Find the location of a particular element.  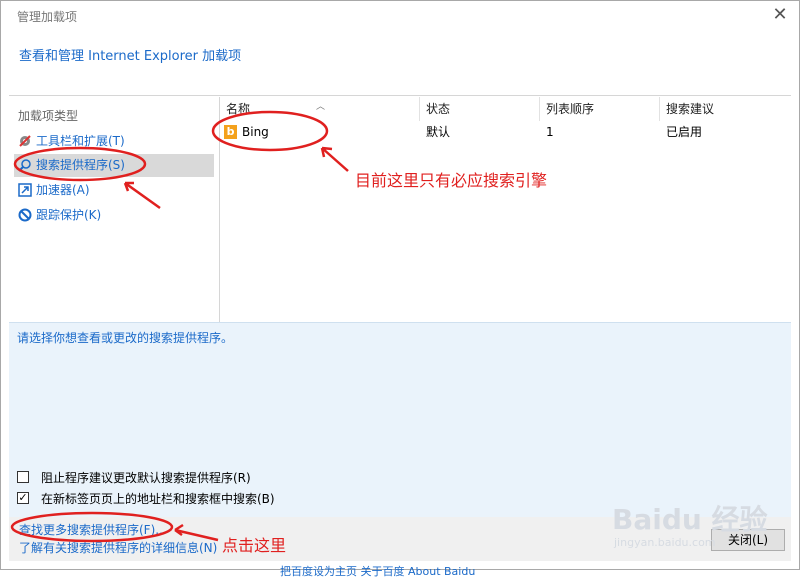

titlebar: 管理加载项 ✕ is located at coordinates (400, 16).